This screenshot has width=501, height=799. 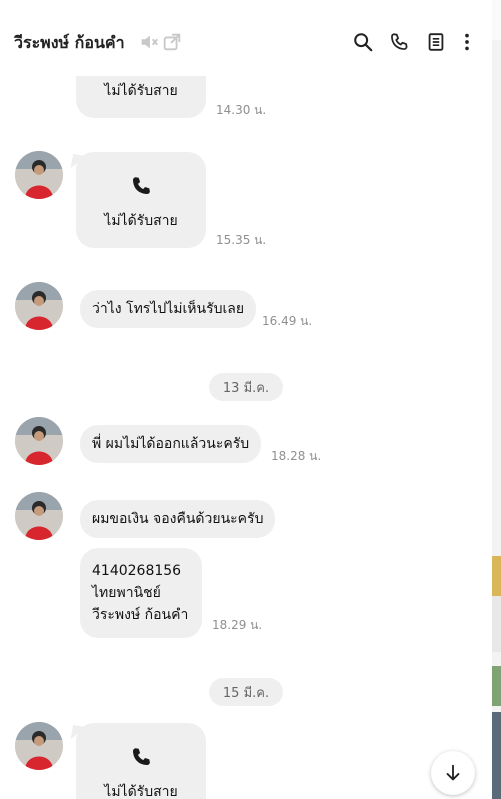 I want to click on arrow-down-icon, so click(x=453, y=772).